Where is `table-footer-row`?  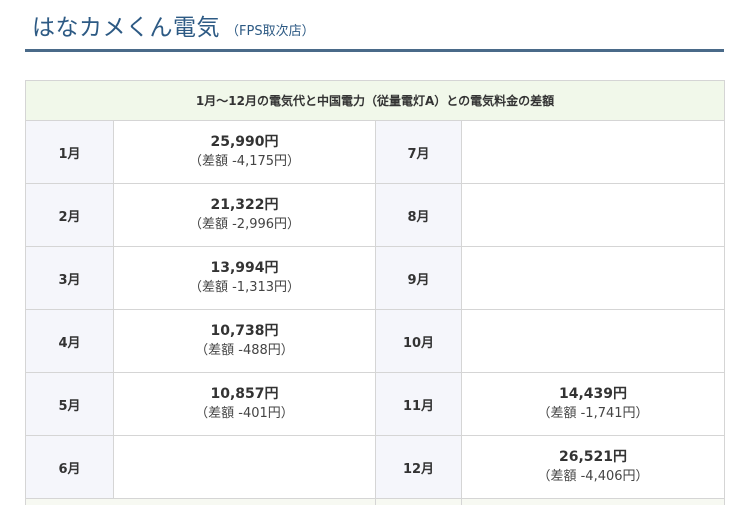 table-footer-row is located at coordinates (375, 501).